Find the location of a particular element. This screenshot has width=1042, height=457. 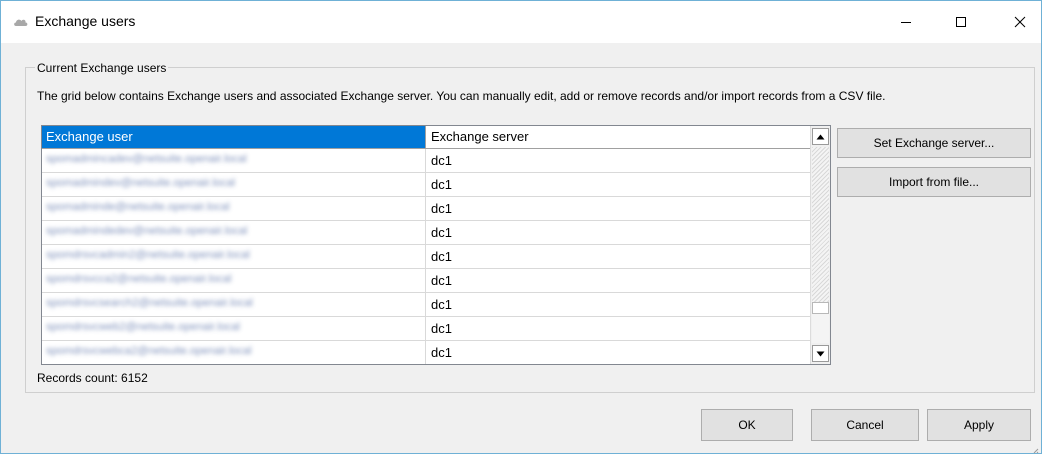

exchange-user-cell: spomdrsvcsearch2@netsuite.openair.local is located at coordinates (234, 304).